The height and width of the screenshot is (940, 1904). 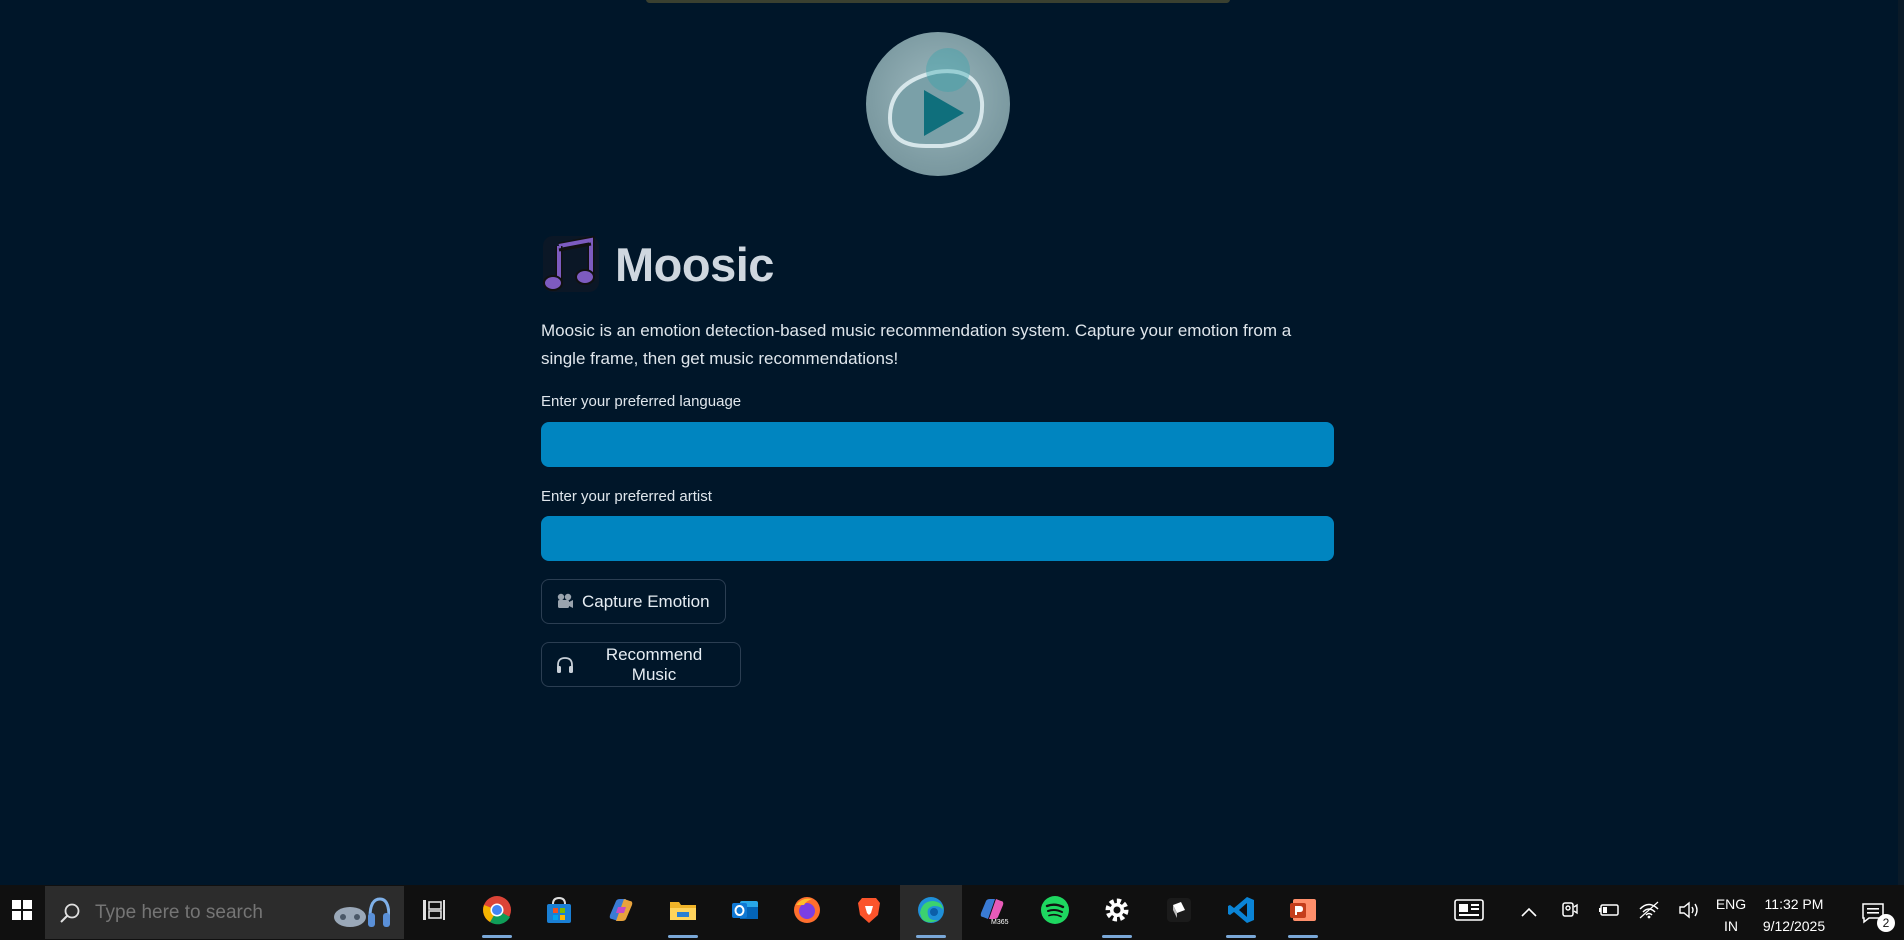 I want to click on tray-meet-now, so click(x=1569, y=912).